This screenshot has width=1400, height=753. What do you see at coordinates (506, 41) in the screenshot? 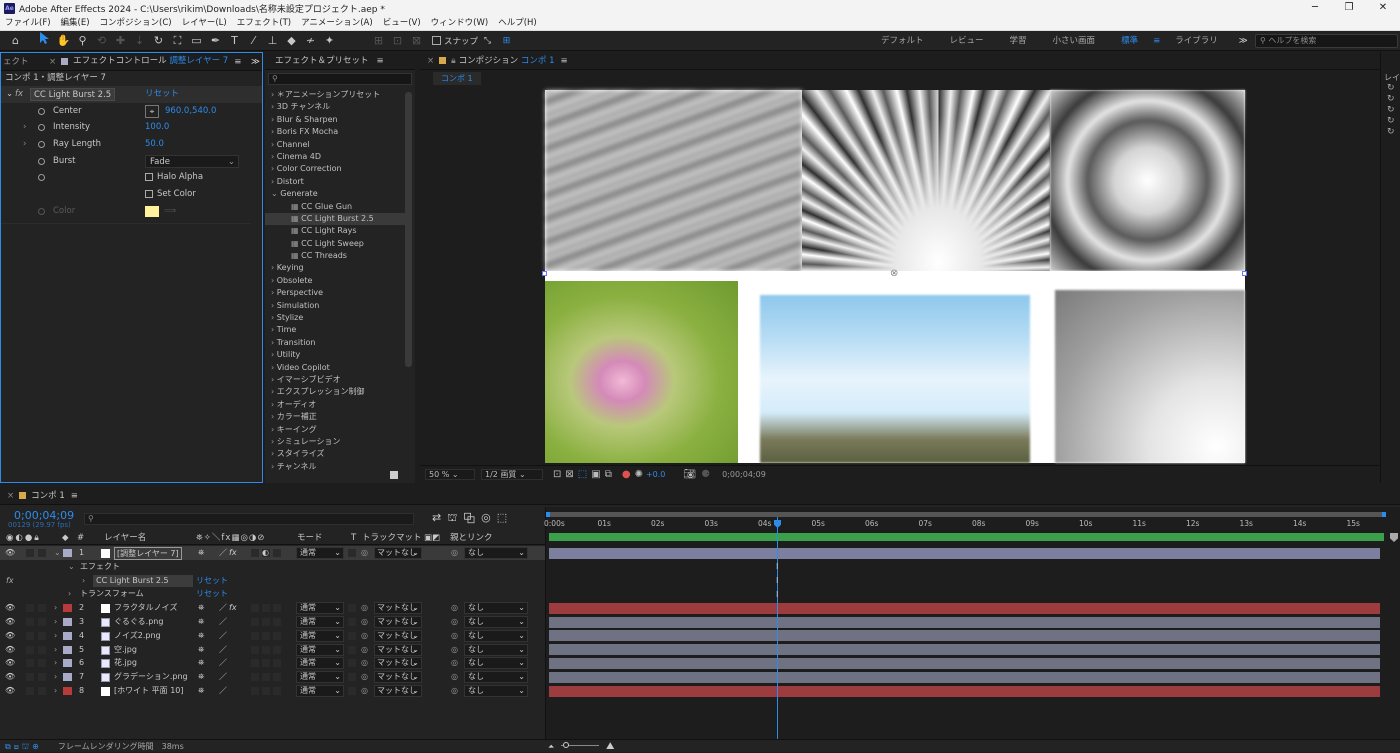
I see `snap-guides-icon: ⊞` at bounding box center [506, 41].